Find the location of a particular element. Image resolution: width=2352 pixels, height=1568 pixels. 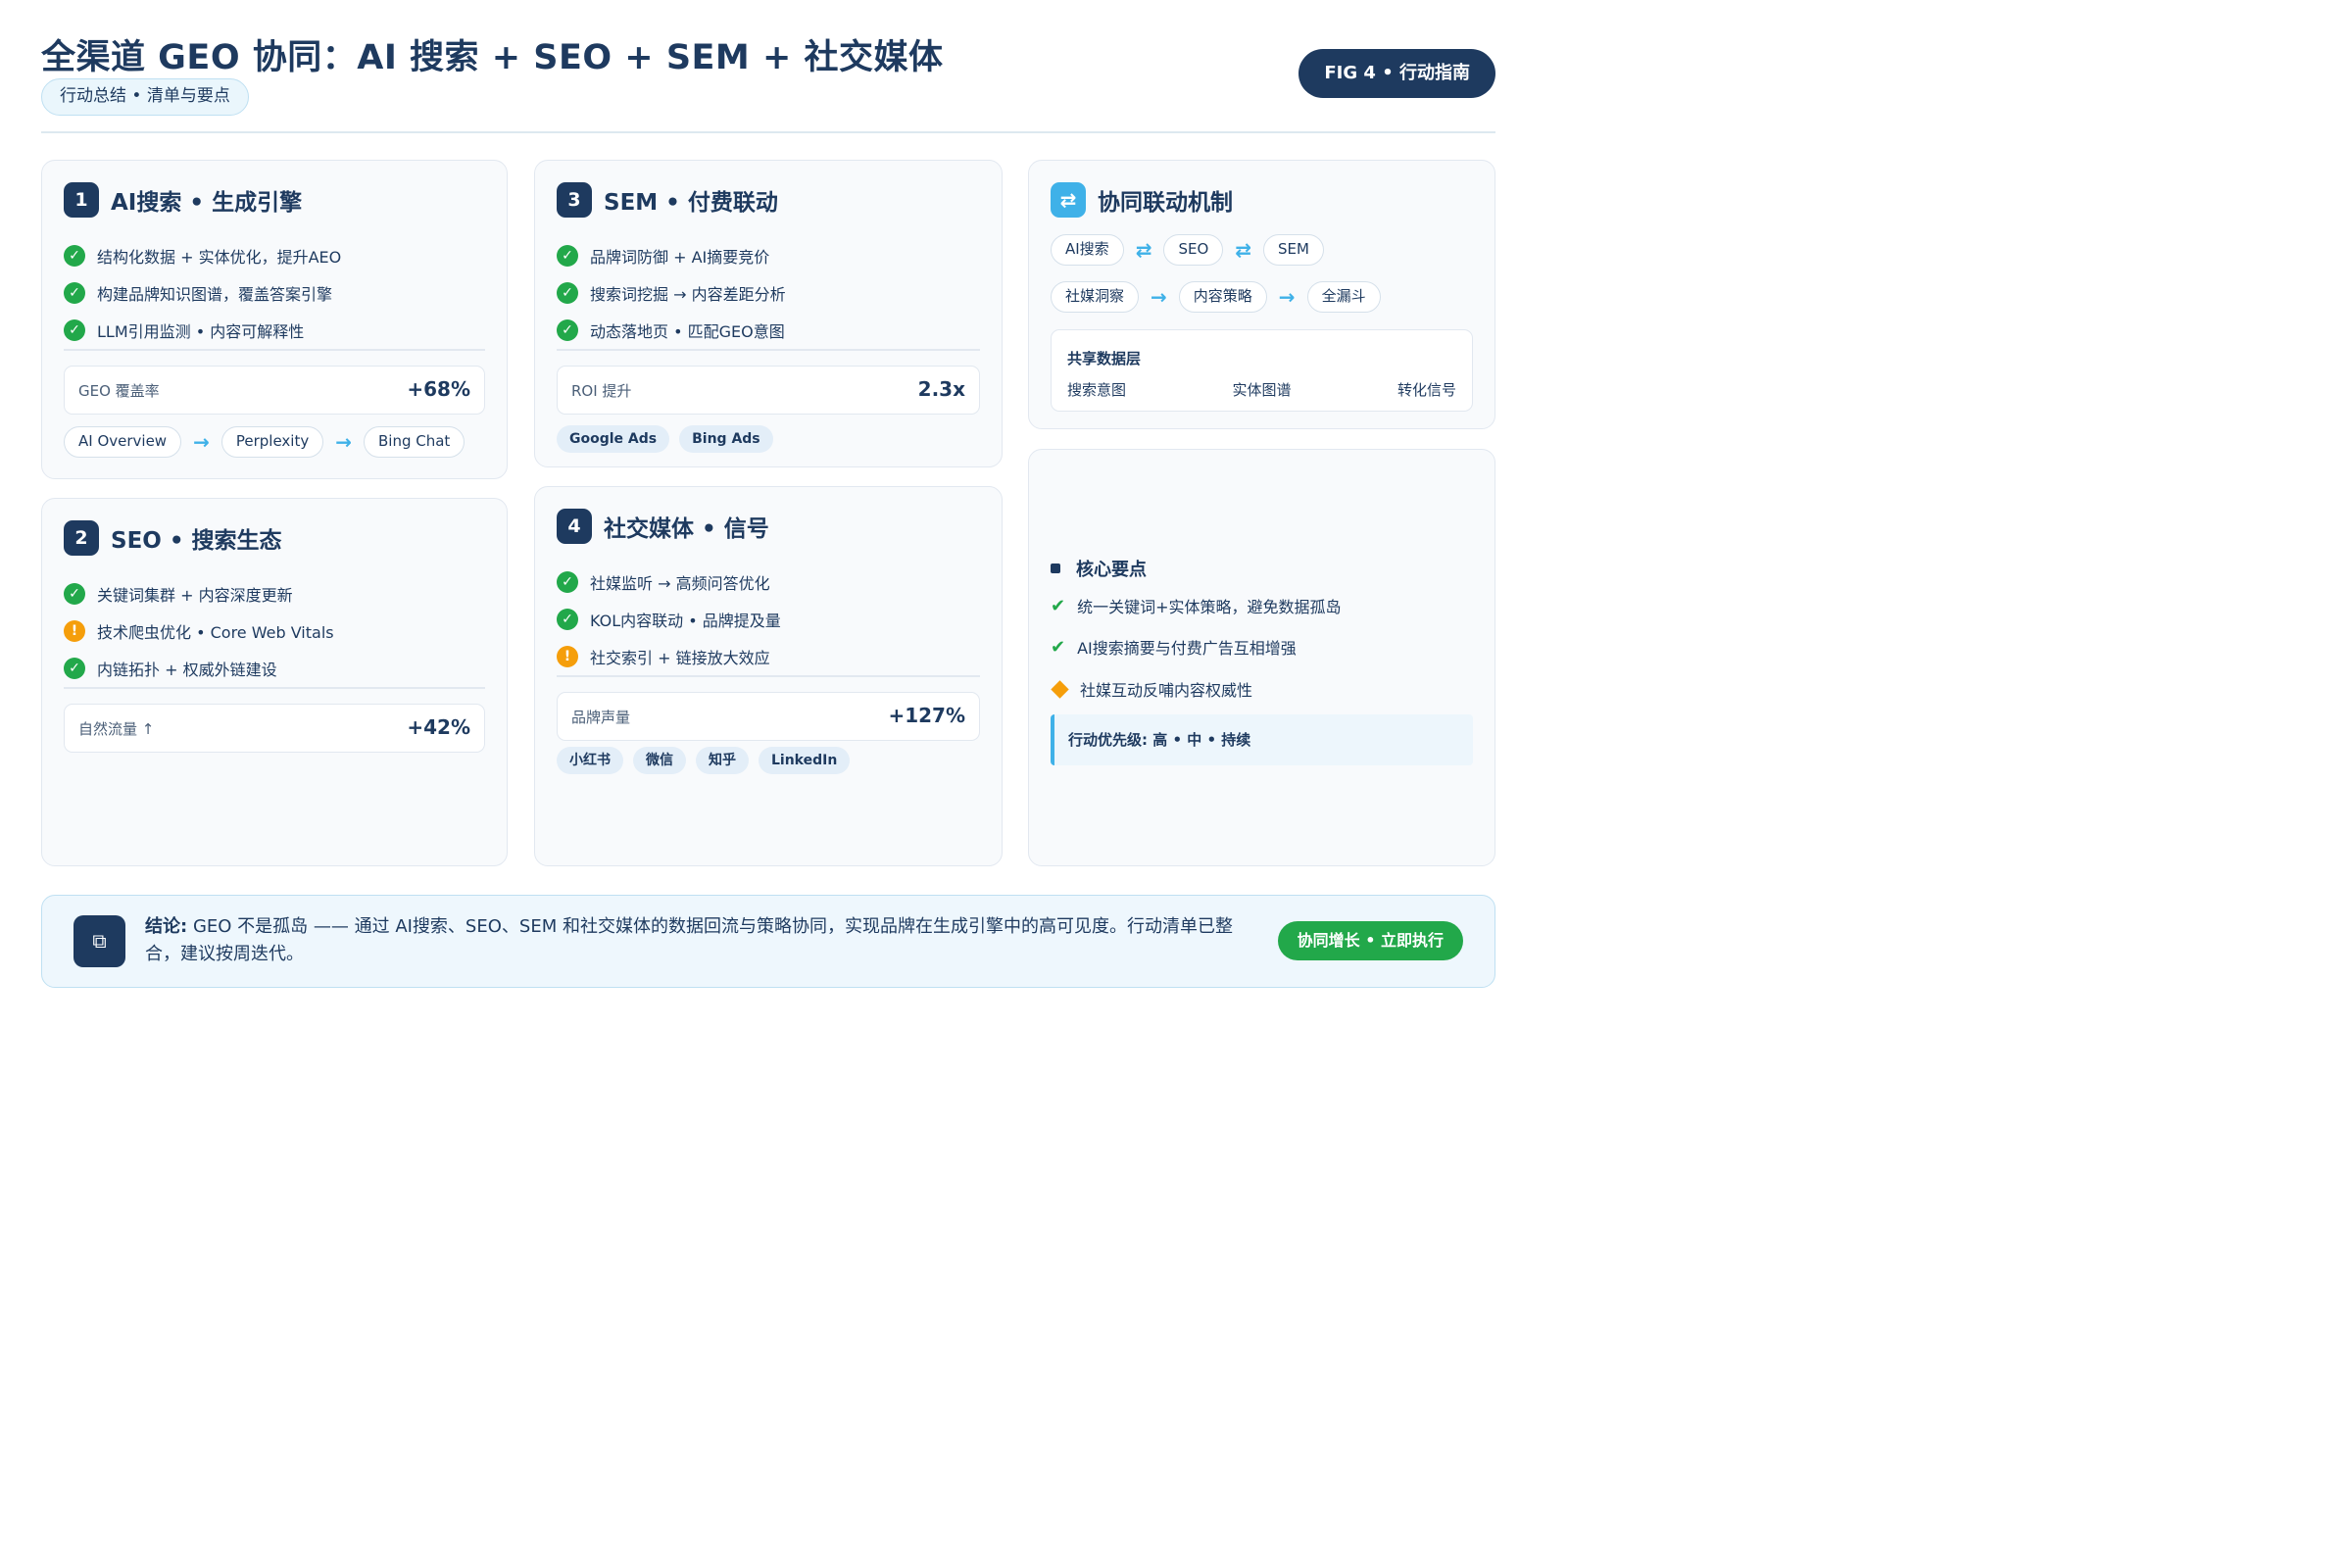

card-header: 2 SEO • 搜索生态 is located at coordinates (173, 538).